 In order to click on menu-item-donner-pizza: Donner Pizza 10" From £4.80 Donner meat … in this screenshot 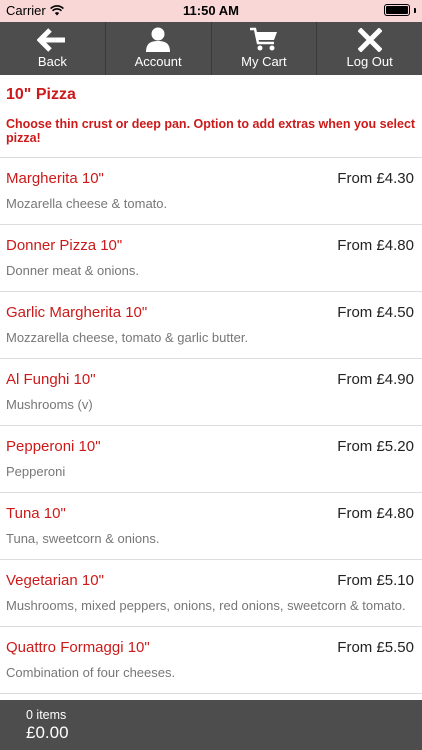, I will do `click(211, 258)`.